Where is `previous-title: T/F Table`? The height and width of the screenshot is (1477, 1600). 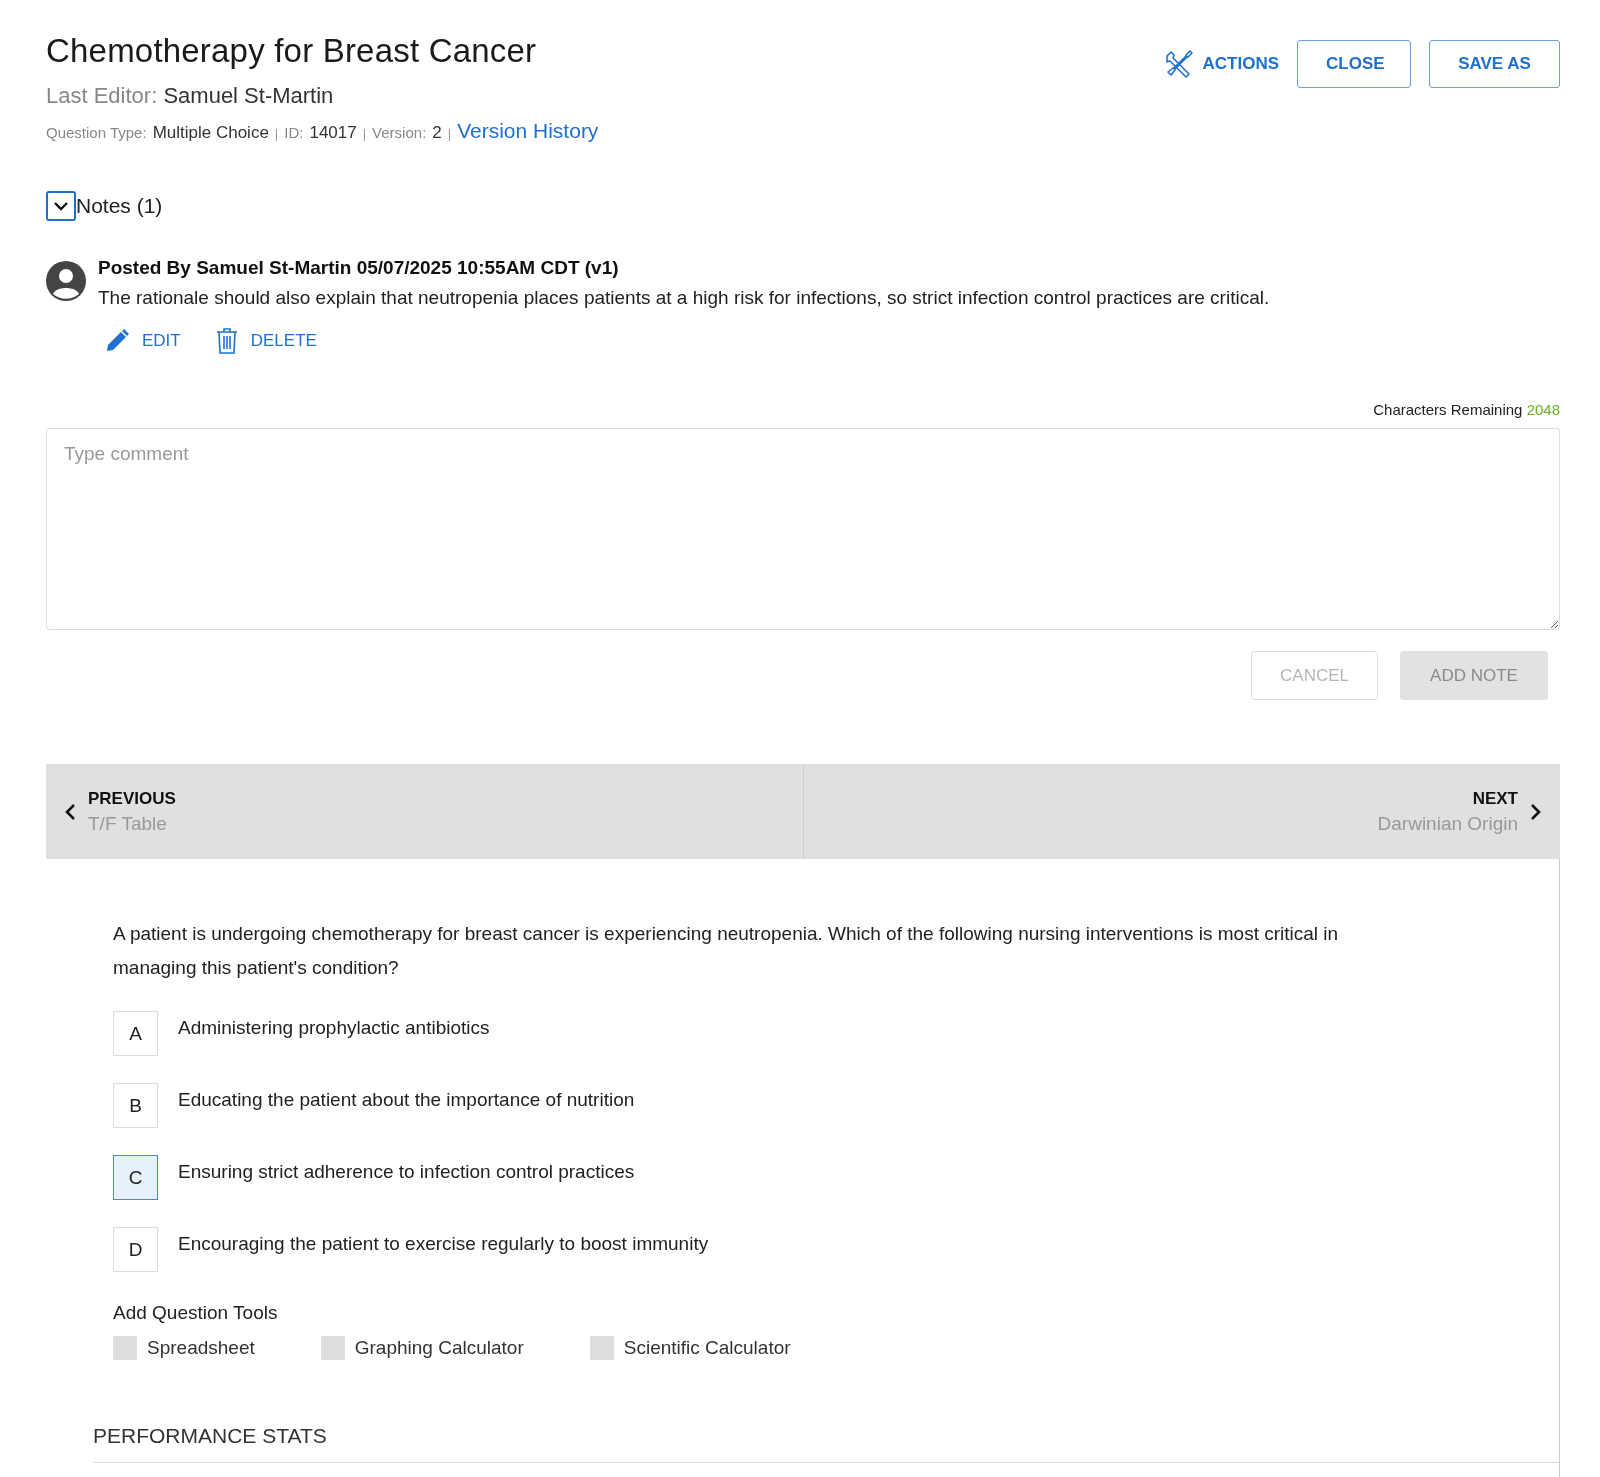
previous-title: T/F Table is located at coordinates (128, 823).